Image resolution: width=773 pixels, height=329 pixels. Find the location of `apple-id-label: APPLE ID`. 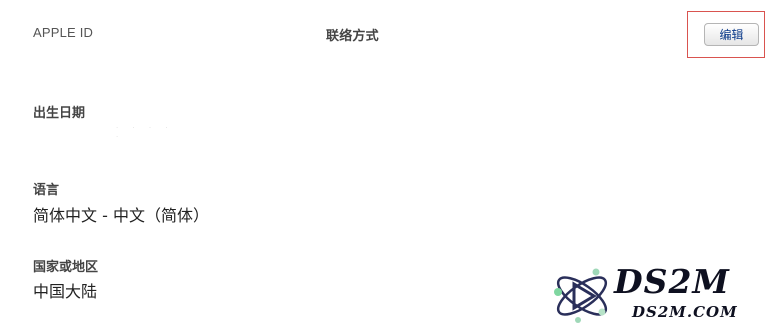

apple-id-label: APPLE ID is located at coordinates (63, 32).